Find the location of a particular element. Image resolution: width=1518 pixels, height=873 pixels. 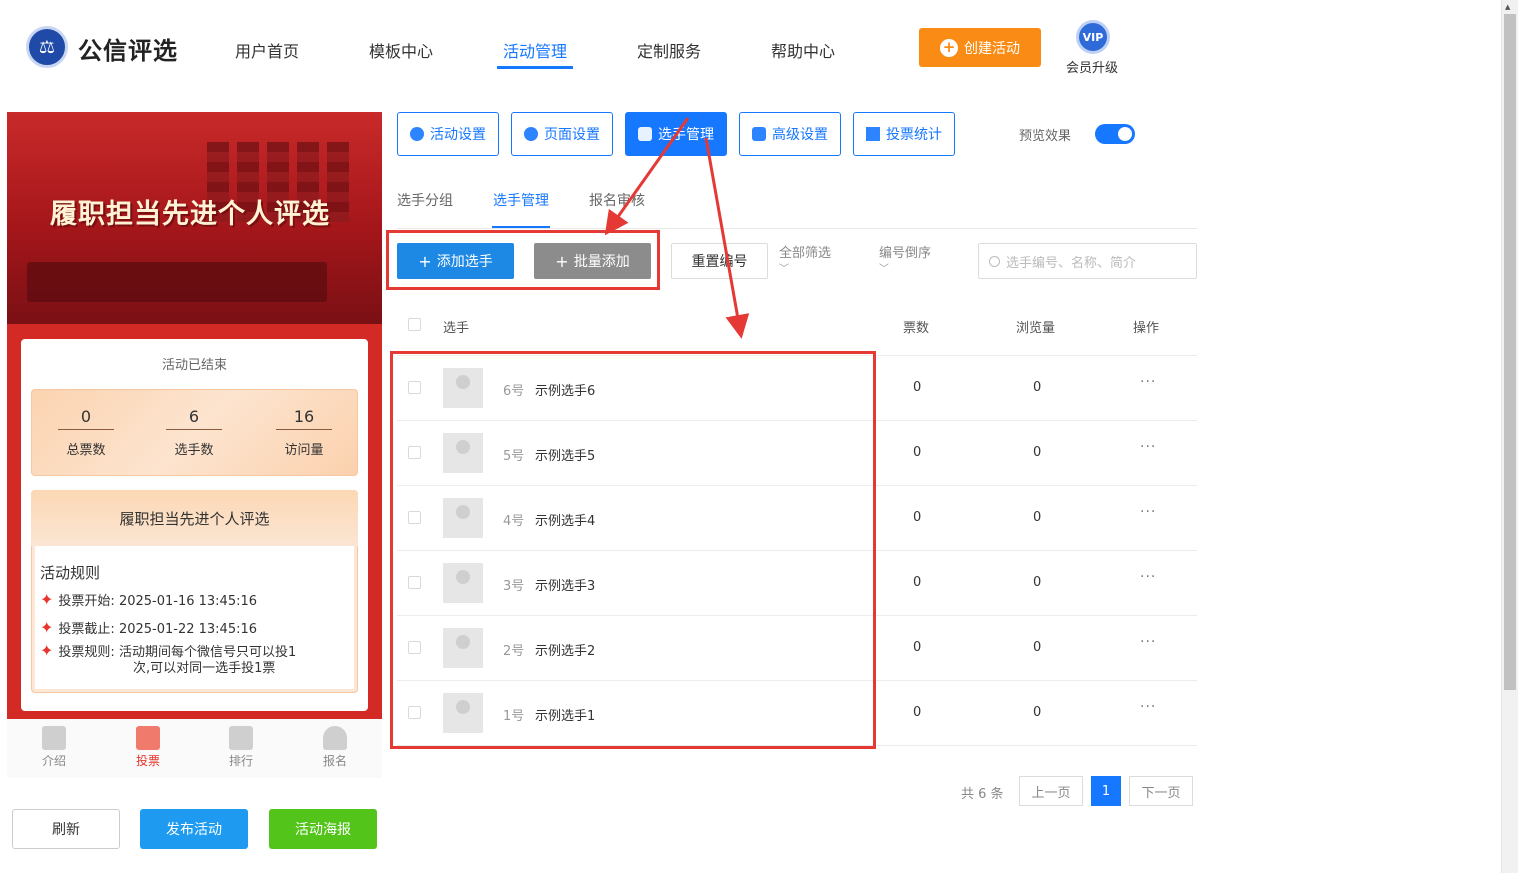

annotation-arrows is located at coordinates (677, 228).